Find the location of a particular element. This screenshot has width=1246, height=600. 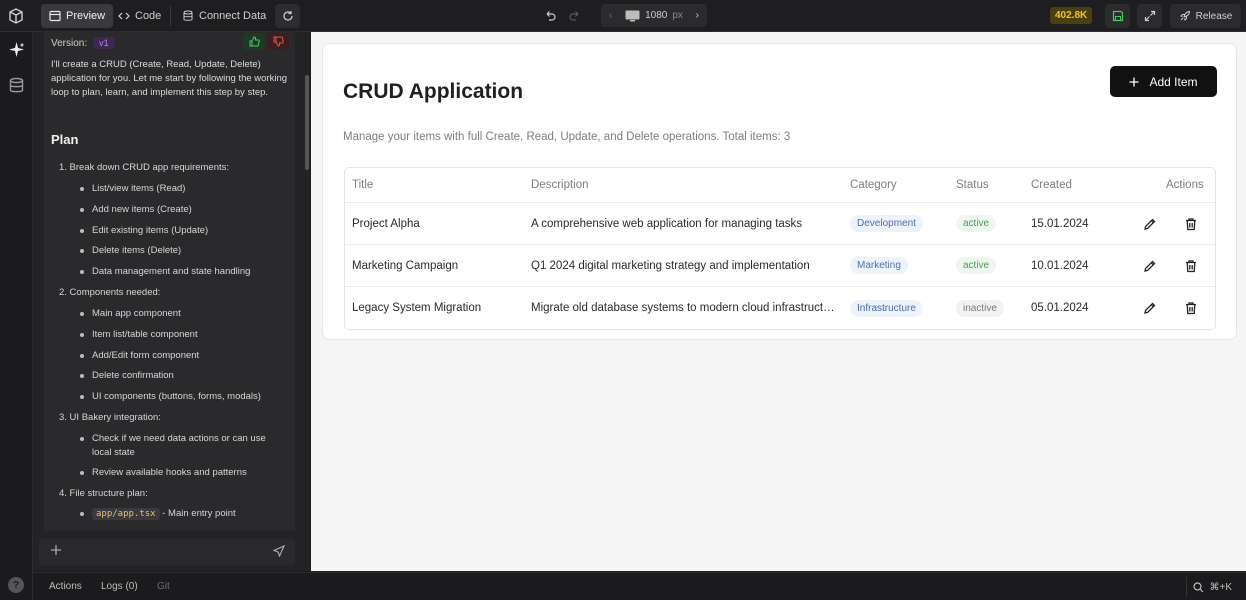

thumbs-up-icon is located at coordinates (254, 41).